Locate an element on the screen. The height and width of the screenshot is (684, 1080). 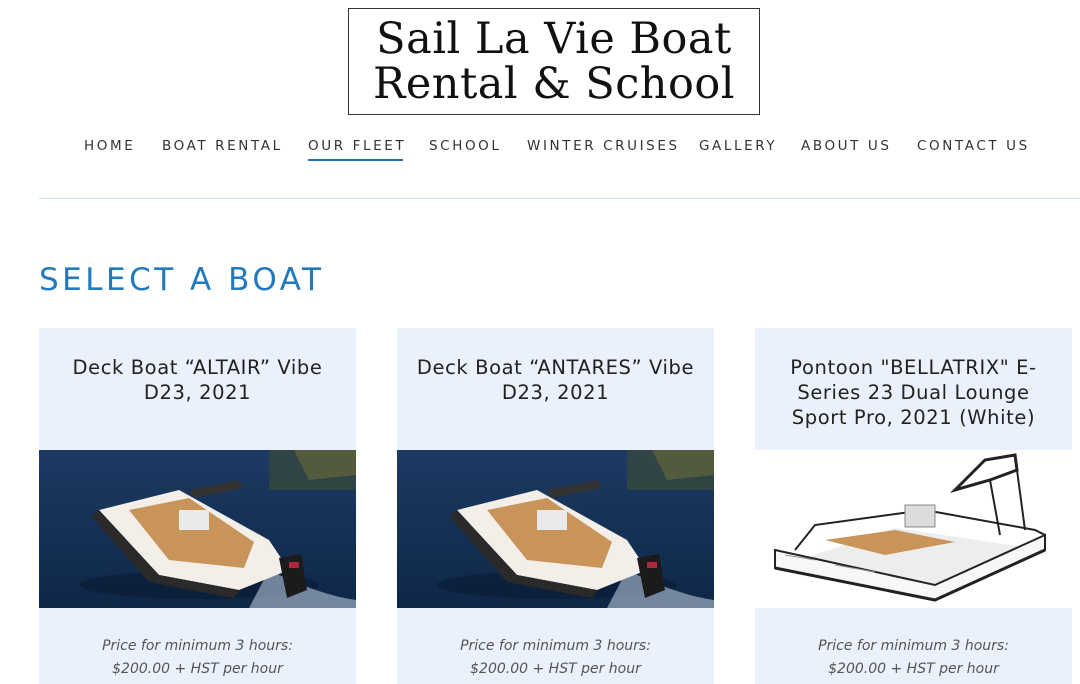
site-logo: Sail La Vie Boat Rental & School is located at coordinates (554, 61).